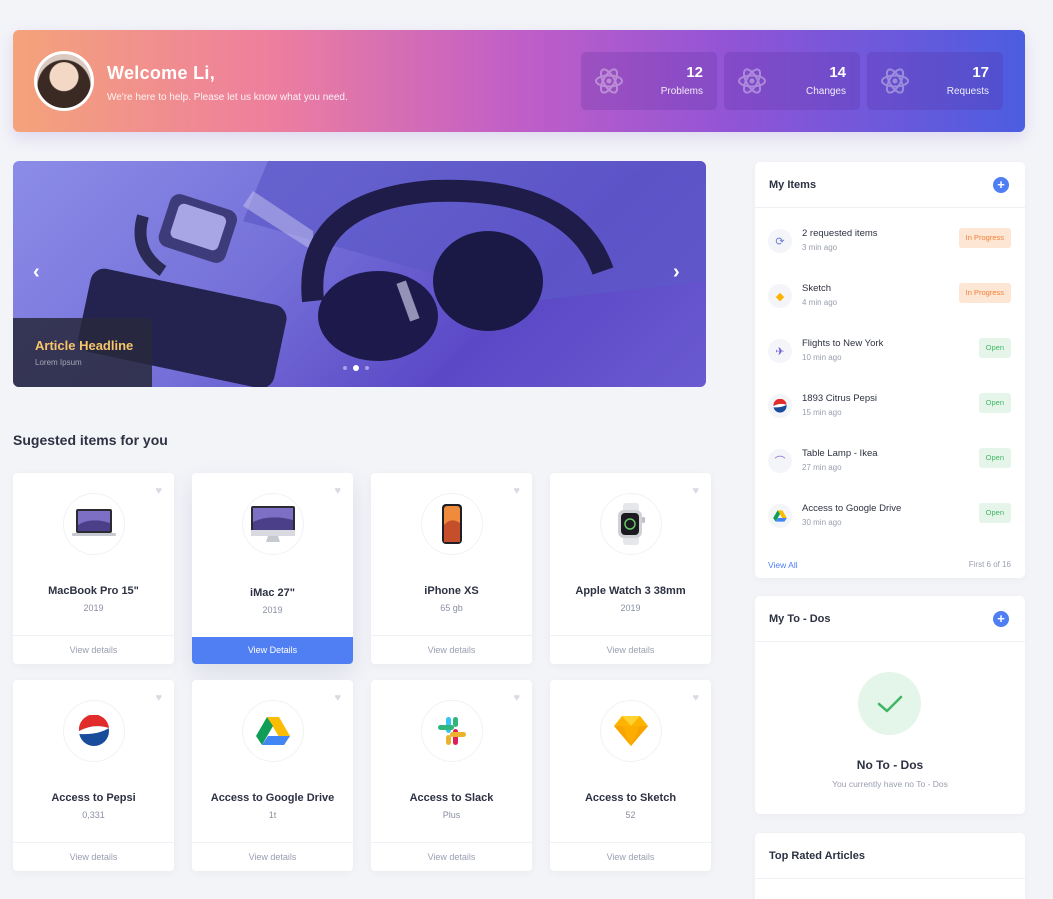 The width and height of the screenshot is (1053, 899). I want to click on product-card: ♥ Apple Watch 3 38mm 2019 View details, so click(630, 568).